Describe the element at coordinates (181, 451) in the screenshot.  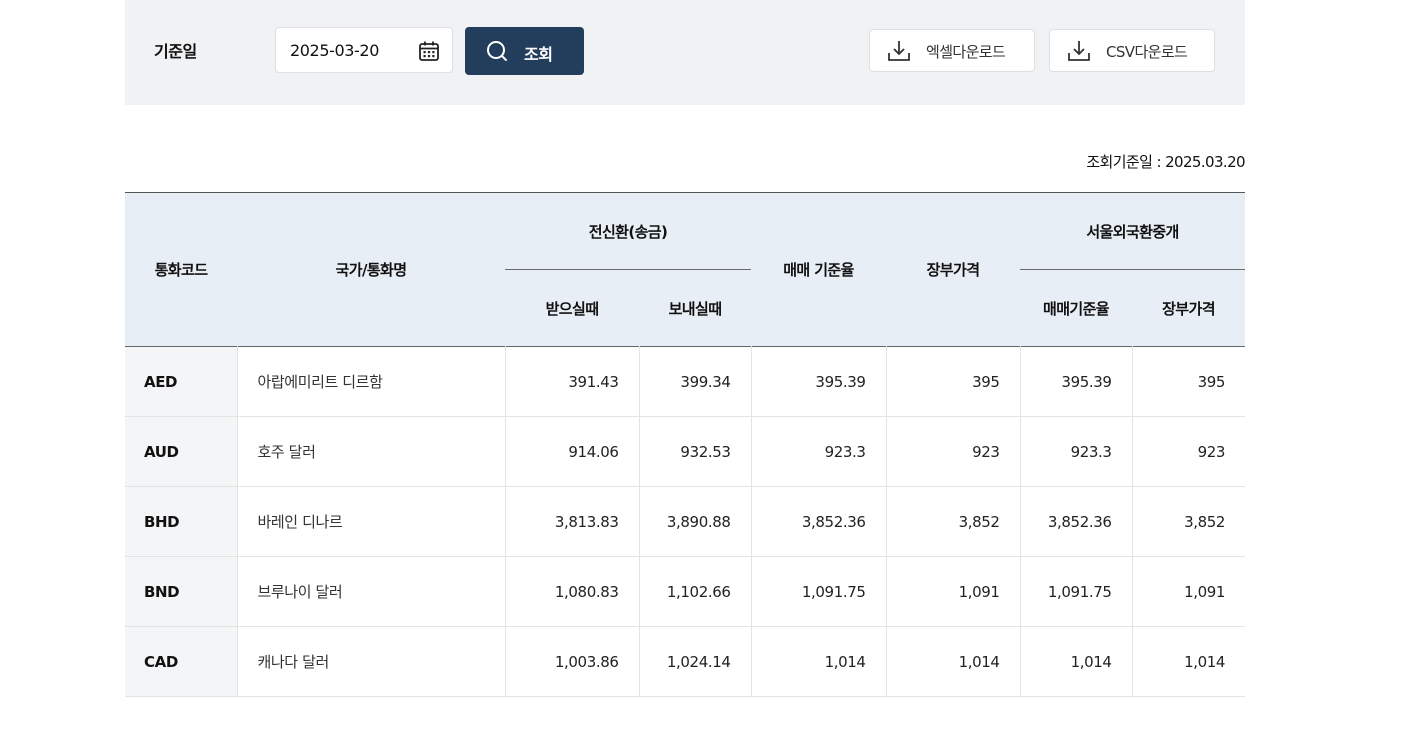
I see `currency-code-cell: AUD` at that location.